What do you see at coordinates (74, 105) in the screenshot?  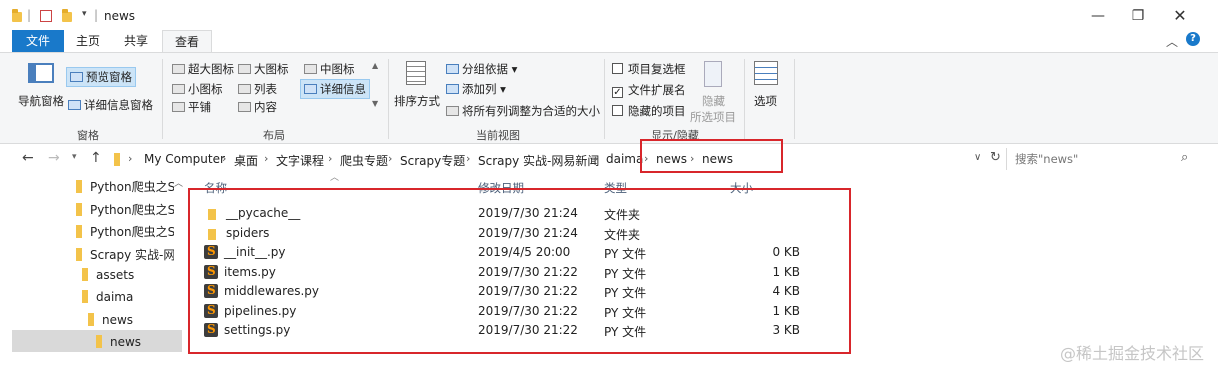 I see `details-pane-icon` at bounding box center [74, 105].